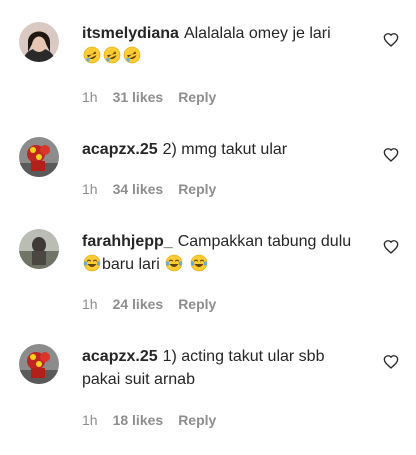 This screenshot has height=455, width=416. Describe the element at coordinates (264, 241) in the screenshot. I see `comment-text-part: Campakkan tabung dulu` at that location.